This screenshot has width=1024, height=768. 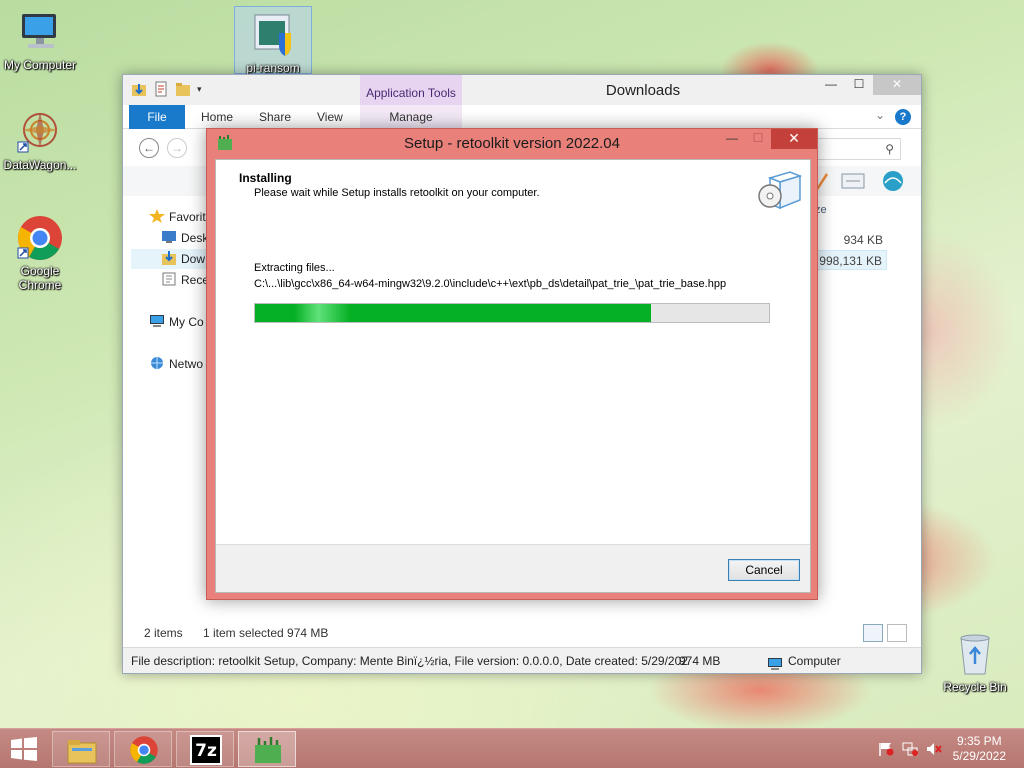 What do you see at coordinates (172, 89) in the screenshot?
I see `quick-access-toolbar: ▾` at bounding box center [172, 89].